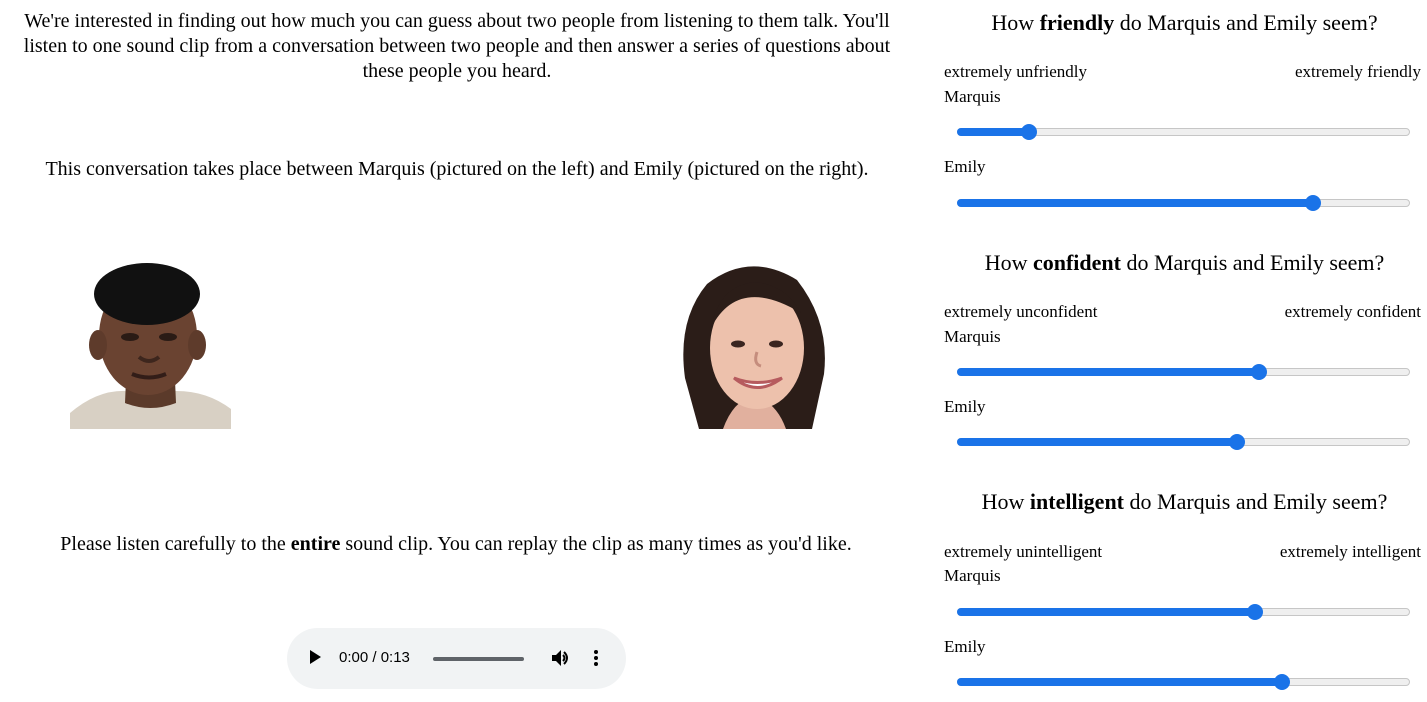  I want to click on friendly-question: How friendly do Marquis and Emily seem?, so click(1184, 23).